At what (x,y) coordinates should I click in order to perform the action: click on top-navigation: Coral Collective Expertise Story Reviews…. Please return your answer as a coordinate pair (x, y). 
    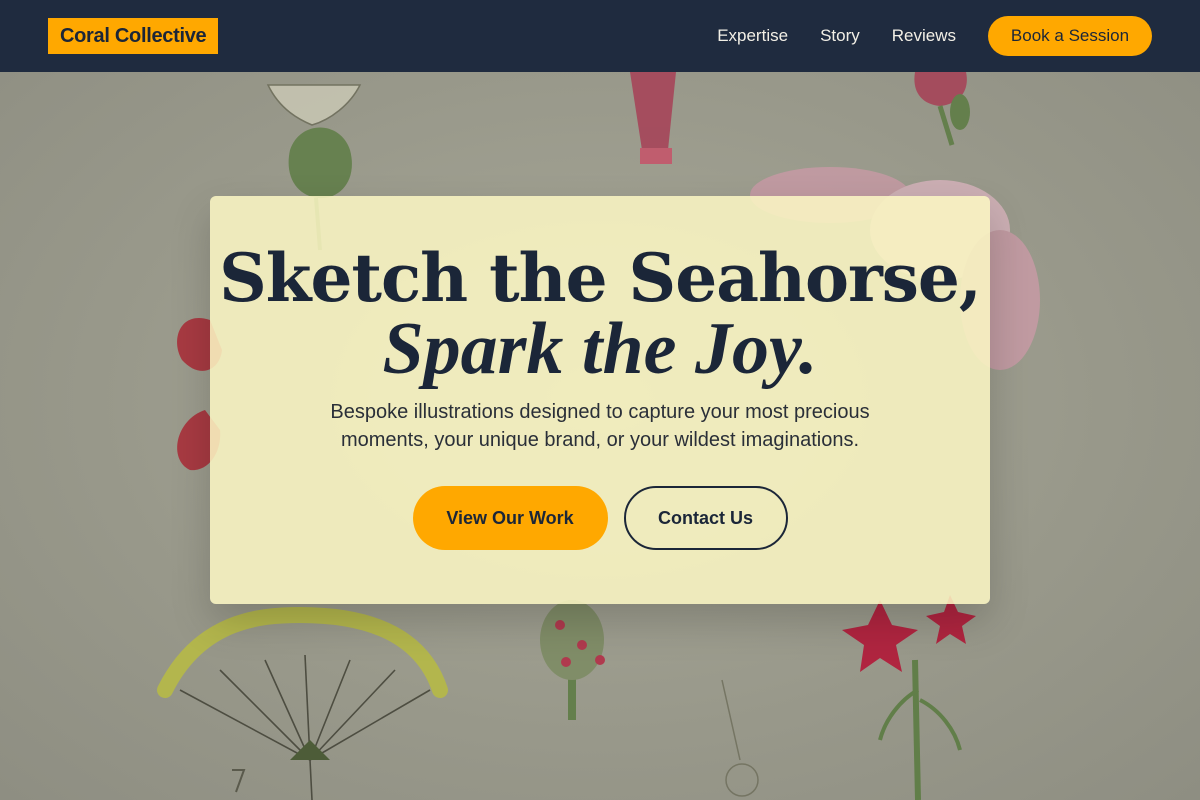
    Looking at the image, I should click on (600, 36).